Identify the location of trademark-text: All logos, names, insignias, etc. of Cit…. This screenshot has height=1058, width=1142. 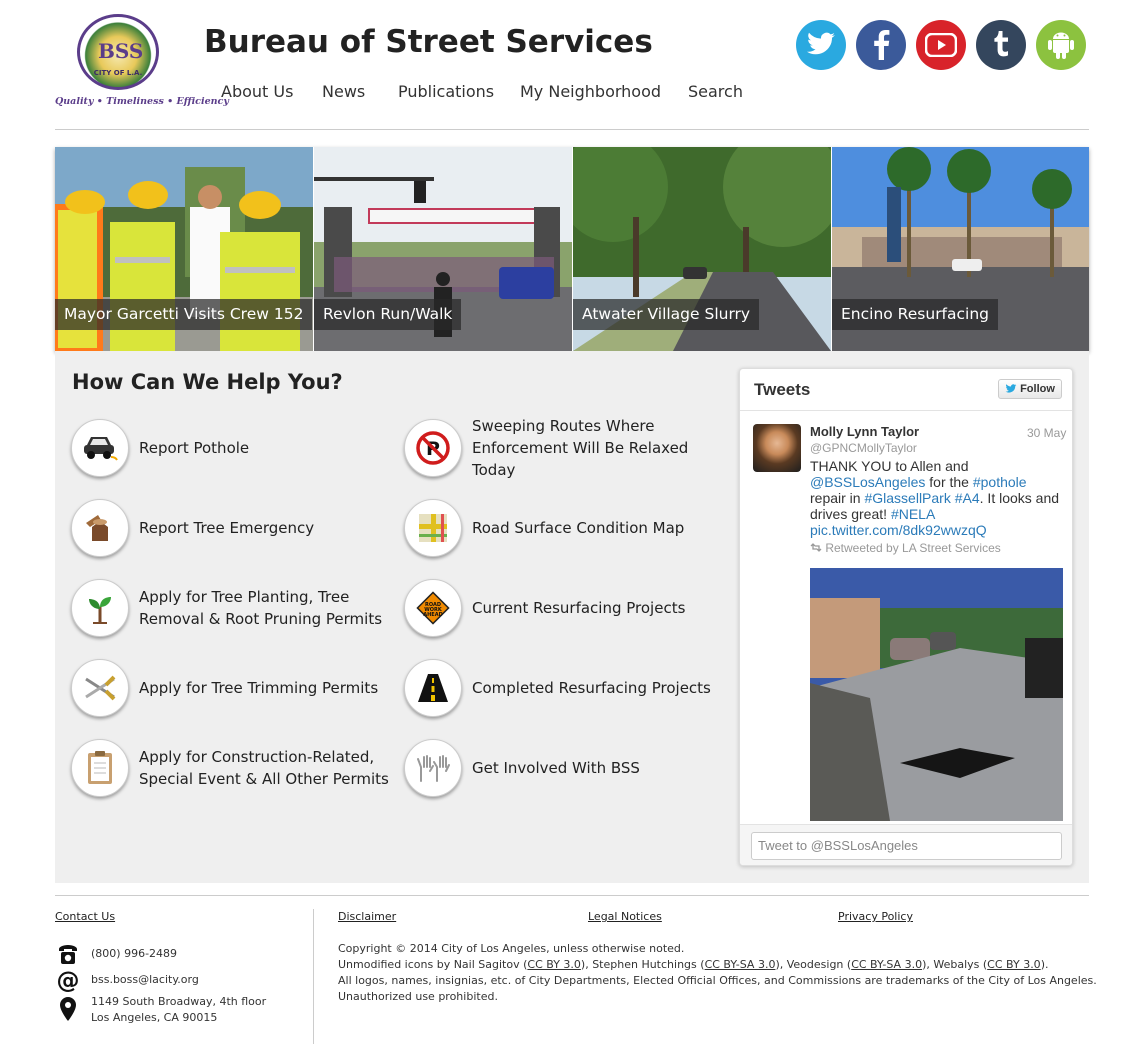
(717, 980).